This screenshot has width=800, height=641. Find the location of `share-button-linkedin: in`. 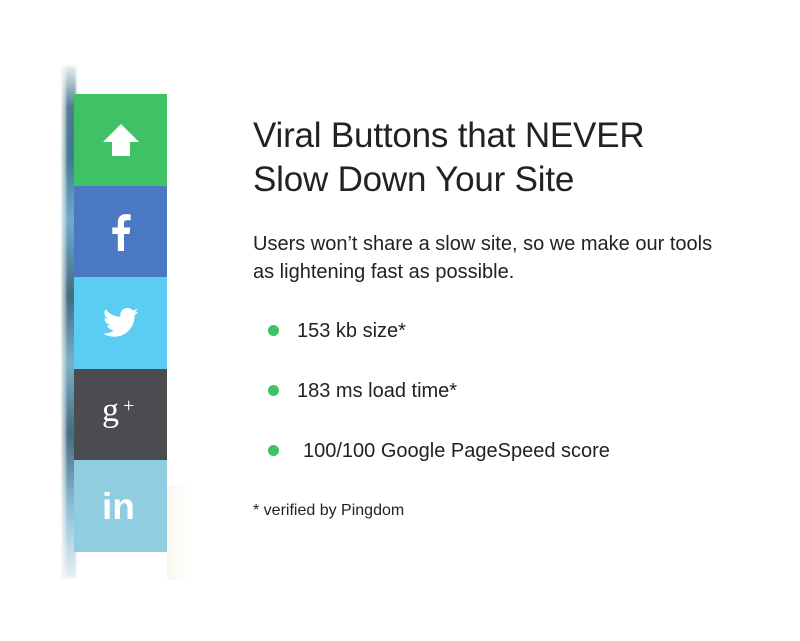

share-button-linkedin: in is located at coordinates (120, 506).